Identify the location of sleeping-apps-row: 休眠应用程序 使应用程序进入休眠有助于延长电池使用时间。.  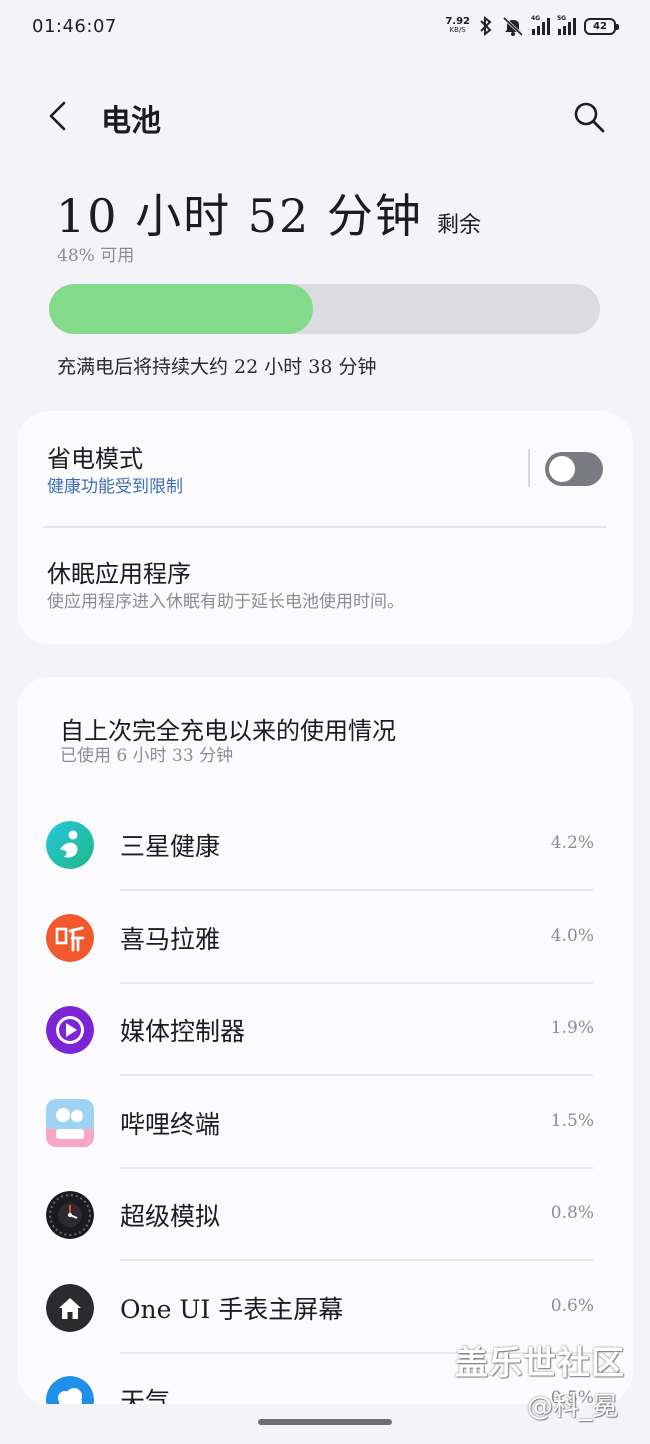
(325, 586).